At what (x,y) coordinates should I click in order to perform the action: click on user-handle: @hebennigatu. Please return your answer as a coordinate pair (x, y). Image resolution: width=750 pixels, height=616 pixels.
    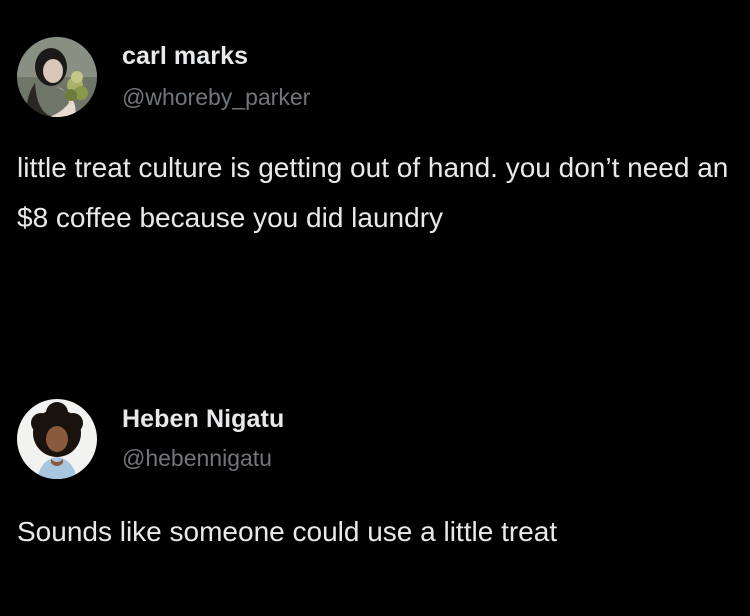
    Looking at the image, I should click on (197, 458).